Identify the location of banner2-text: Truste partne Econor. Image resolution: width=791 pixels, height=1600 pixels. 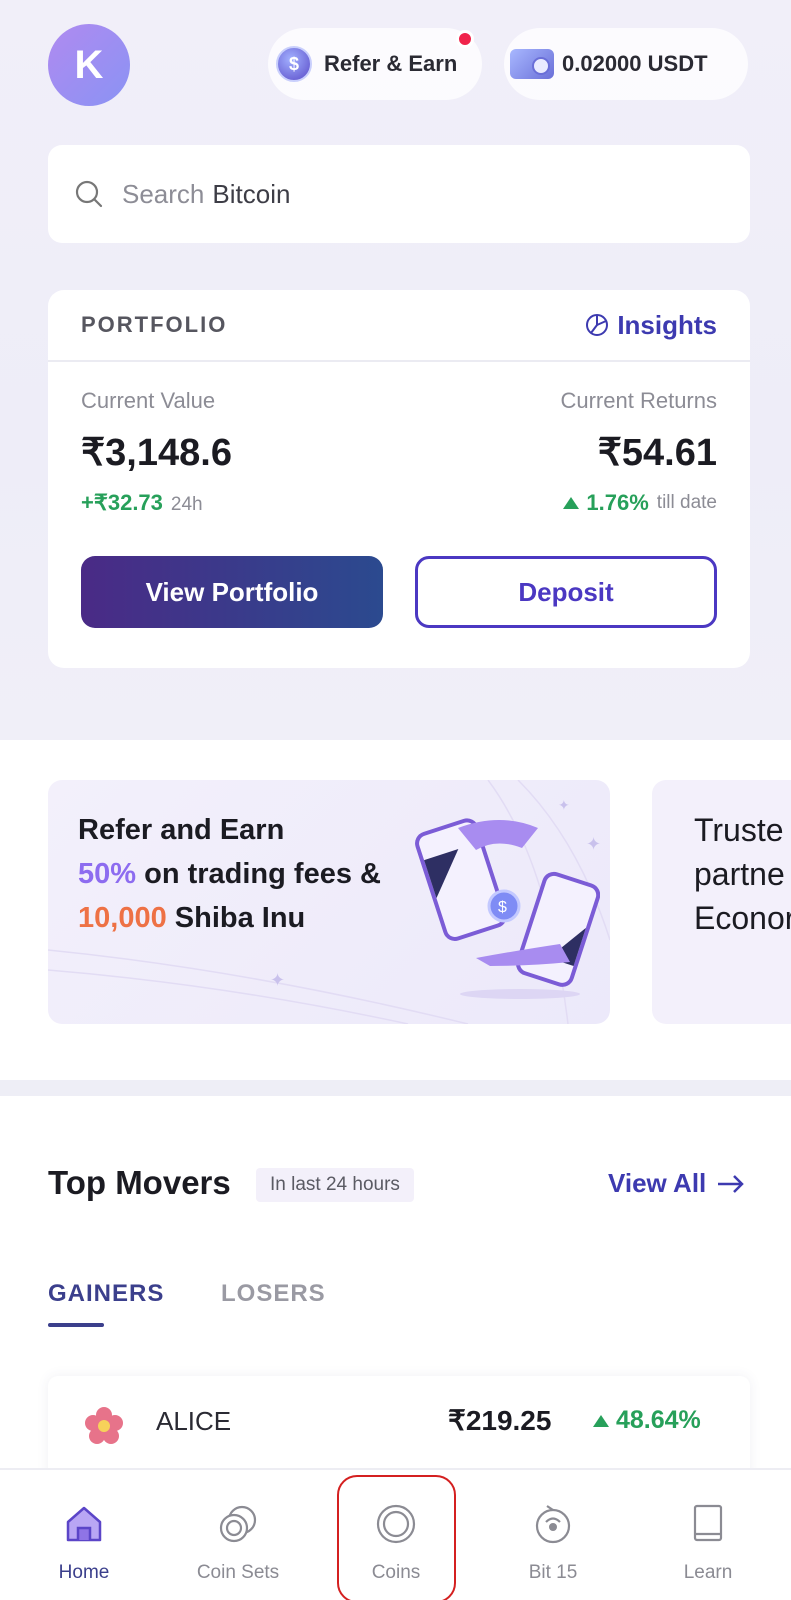
(742, 874).